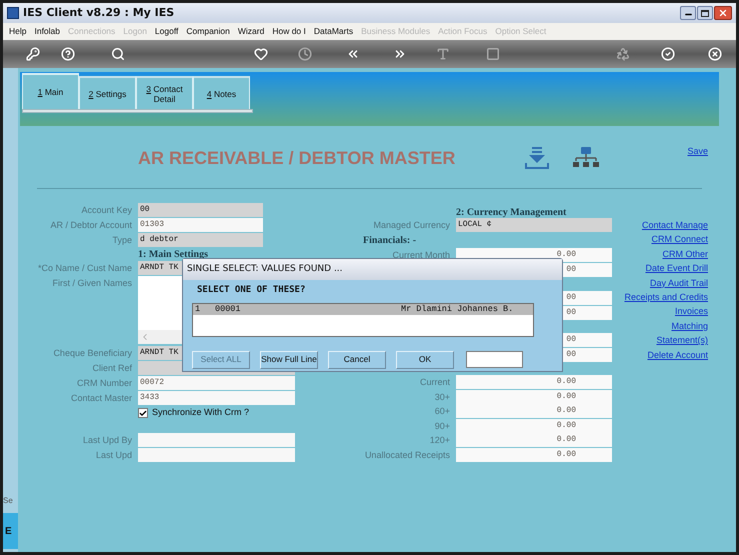 This screenshot has height=555, width=739. Describe the element at coordinates (216, 398) in the screenshot. I see `text-field: 3433` at that location.